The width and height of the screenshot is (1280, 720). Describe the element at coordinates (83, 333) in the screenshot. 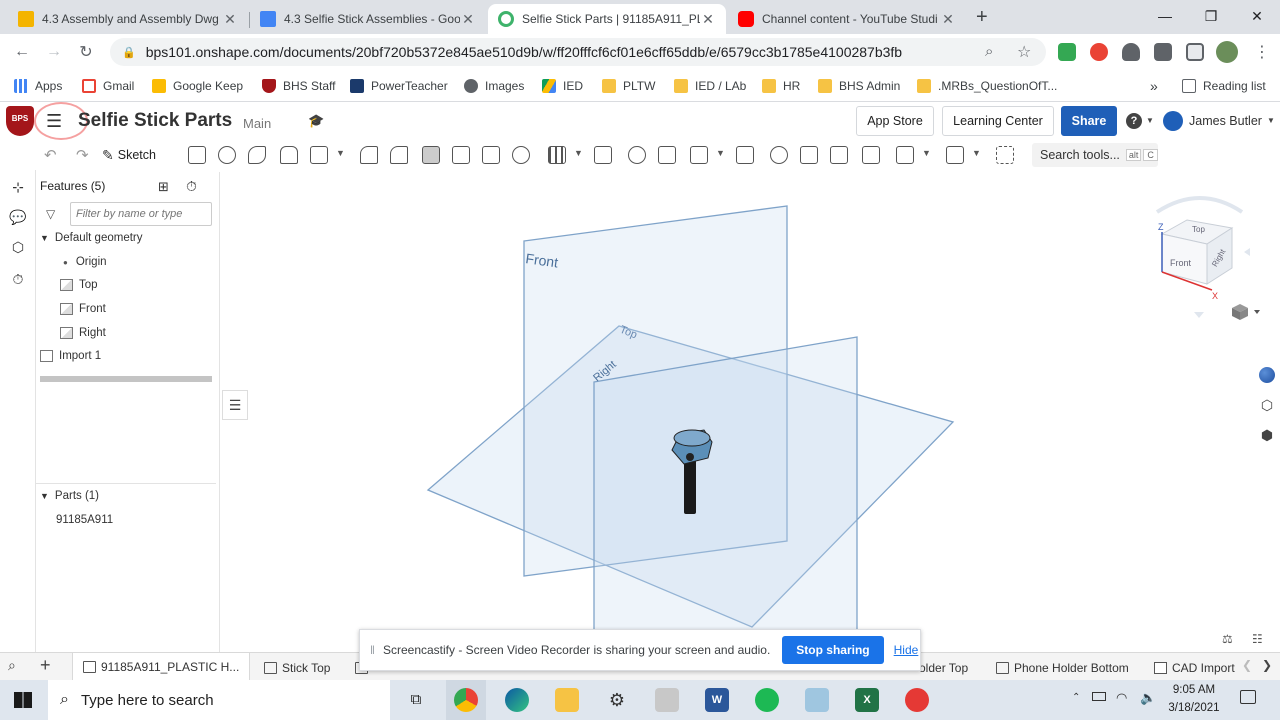

I see `right-plane-row: Right` at that location.